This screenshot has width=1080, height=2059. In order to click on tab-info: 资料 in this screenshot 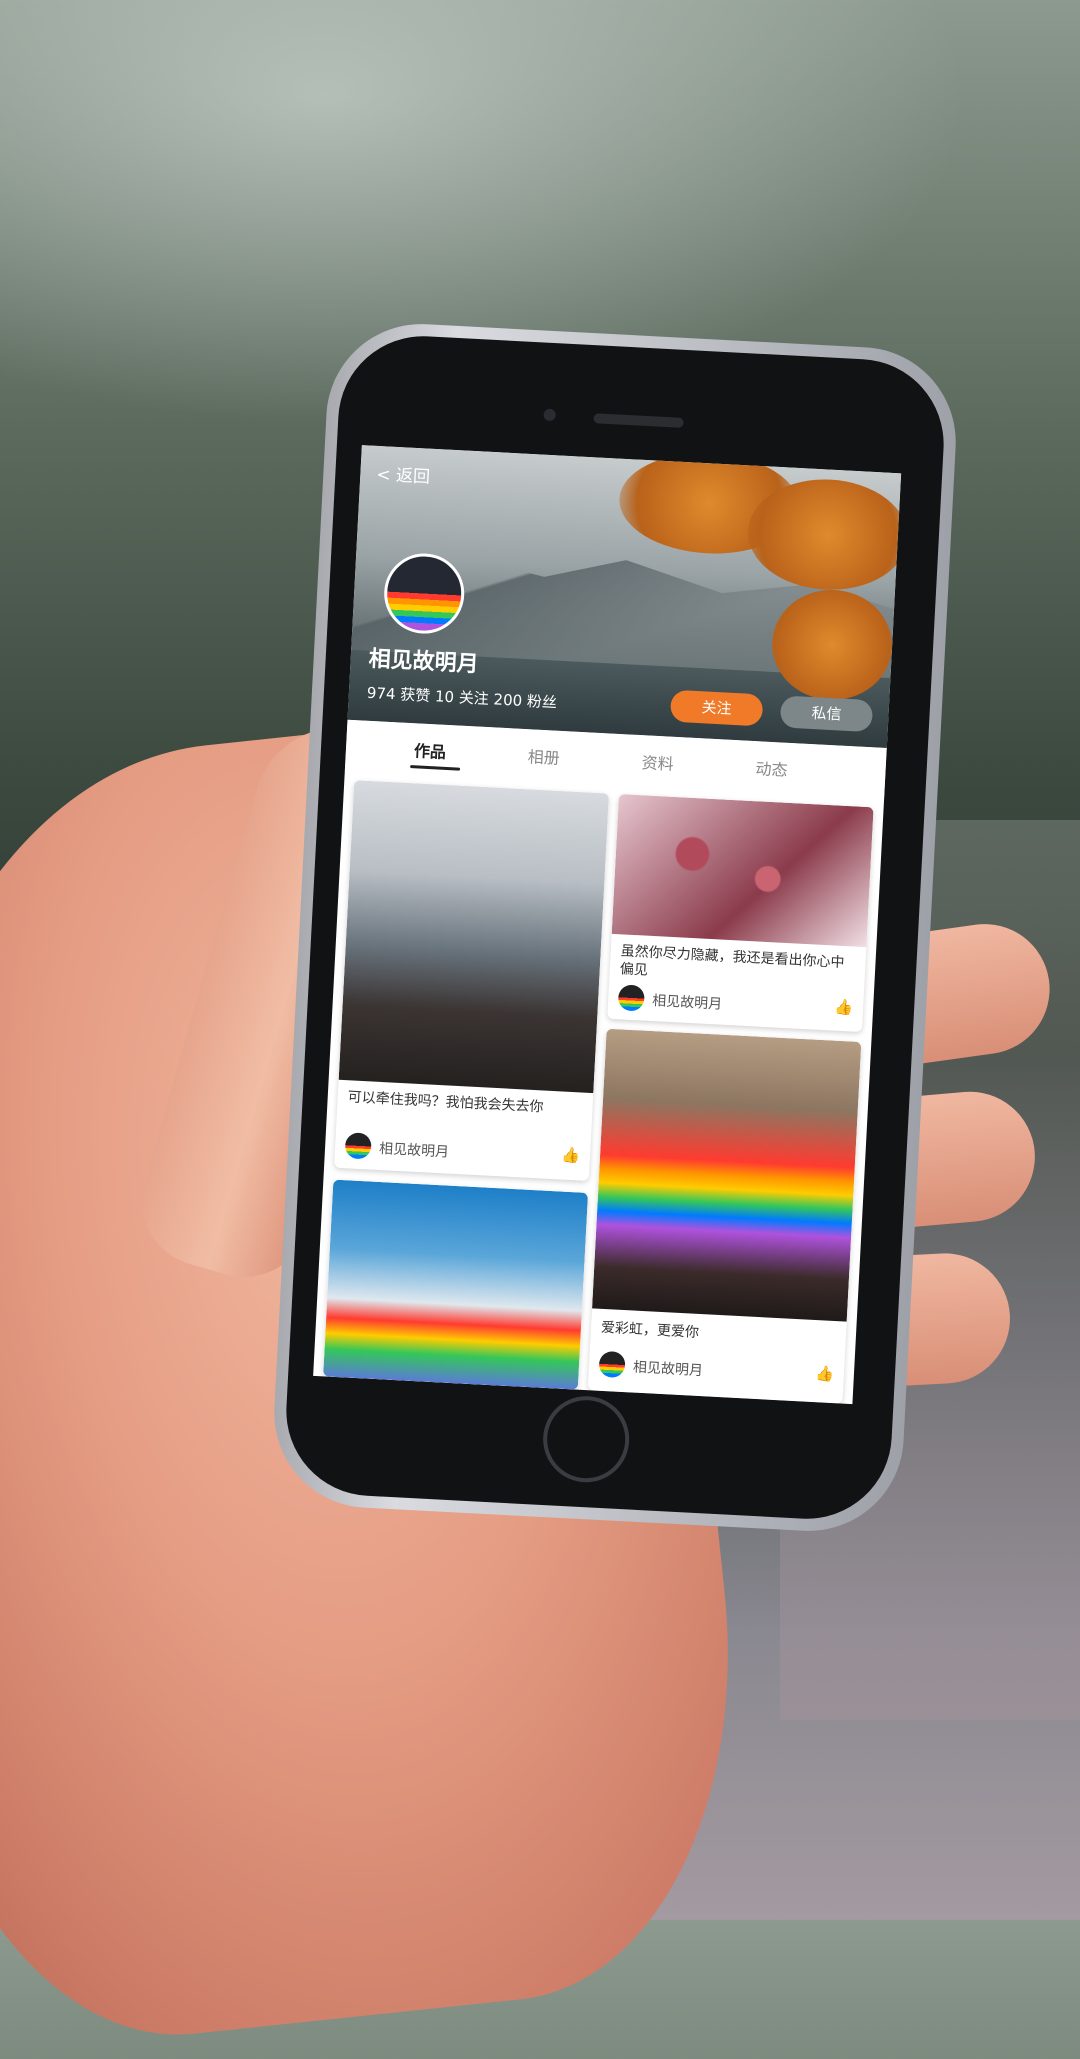, I will do `click(657, 762)`.